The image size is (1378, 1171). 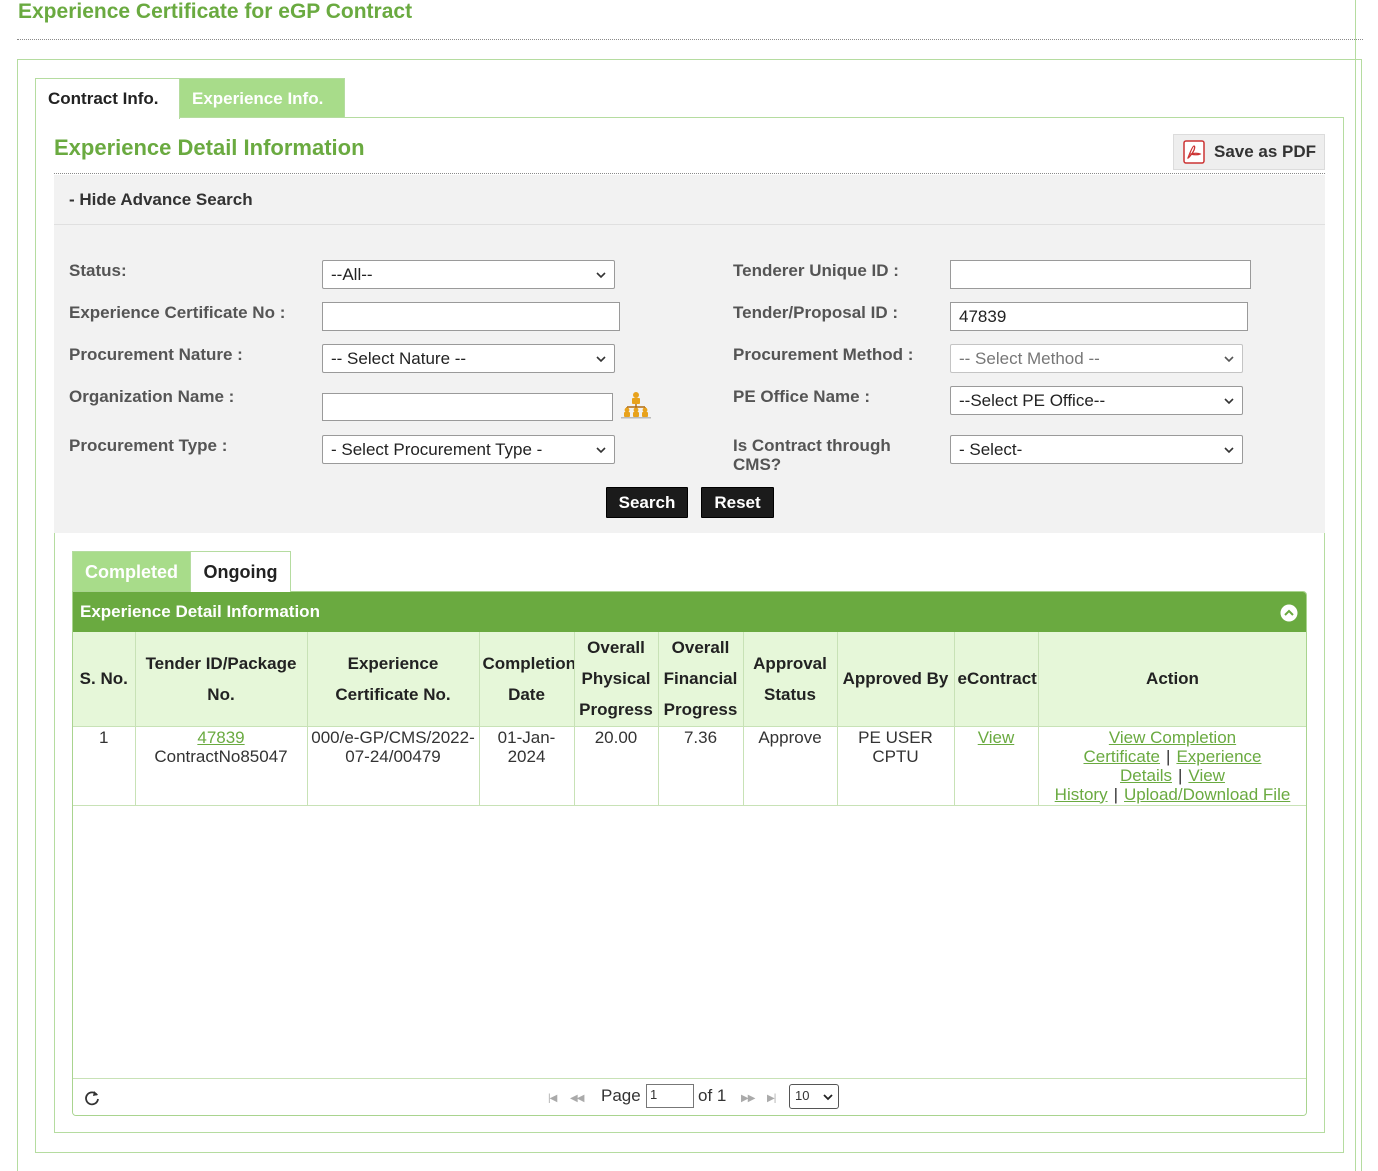 What do you see at coordinates (152, 396) in the screenshot?
I see `organization-name-label: Organization Name :` at bounding box center [152, 396].